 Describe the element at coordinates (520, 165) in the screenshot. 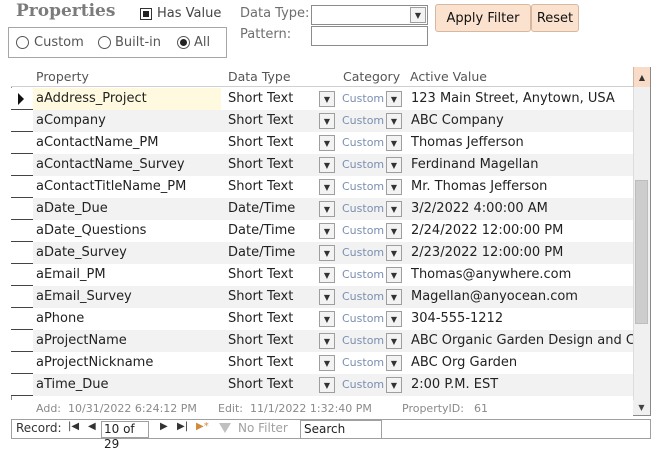

I see `active-value-cell: Ferdinand Magellan` at that location.